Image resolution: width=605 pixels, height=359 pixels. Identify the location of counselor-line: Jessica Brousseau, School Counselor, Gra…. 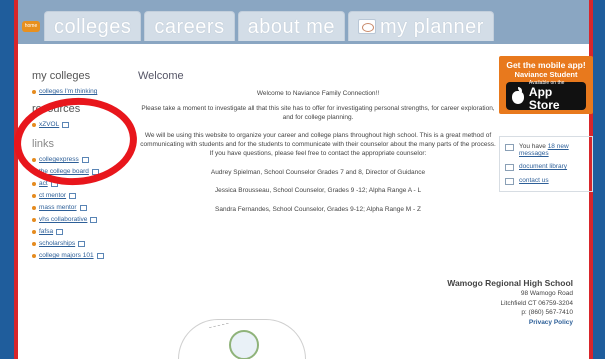
(318, 191).